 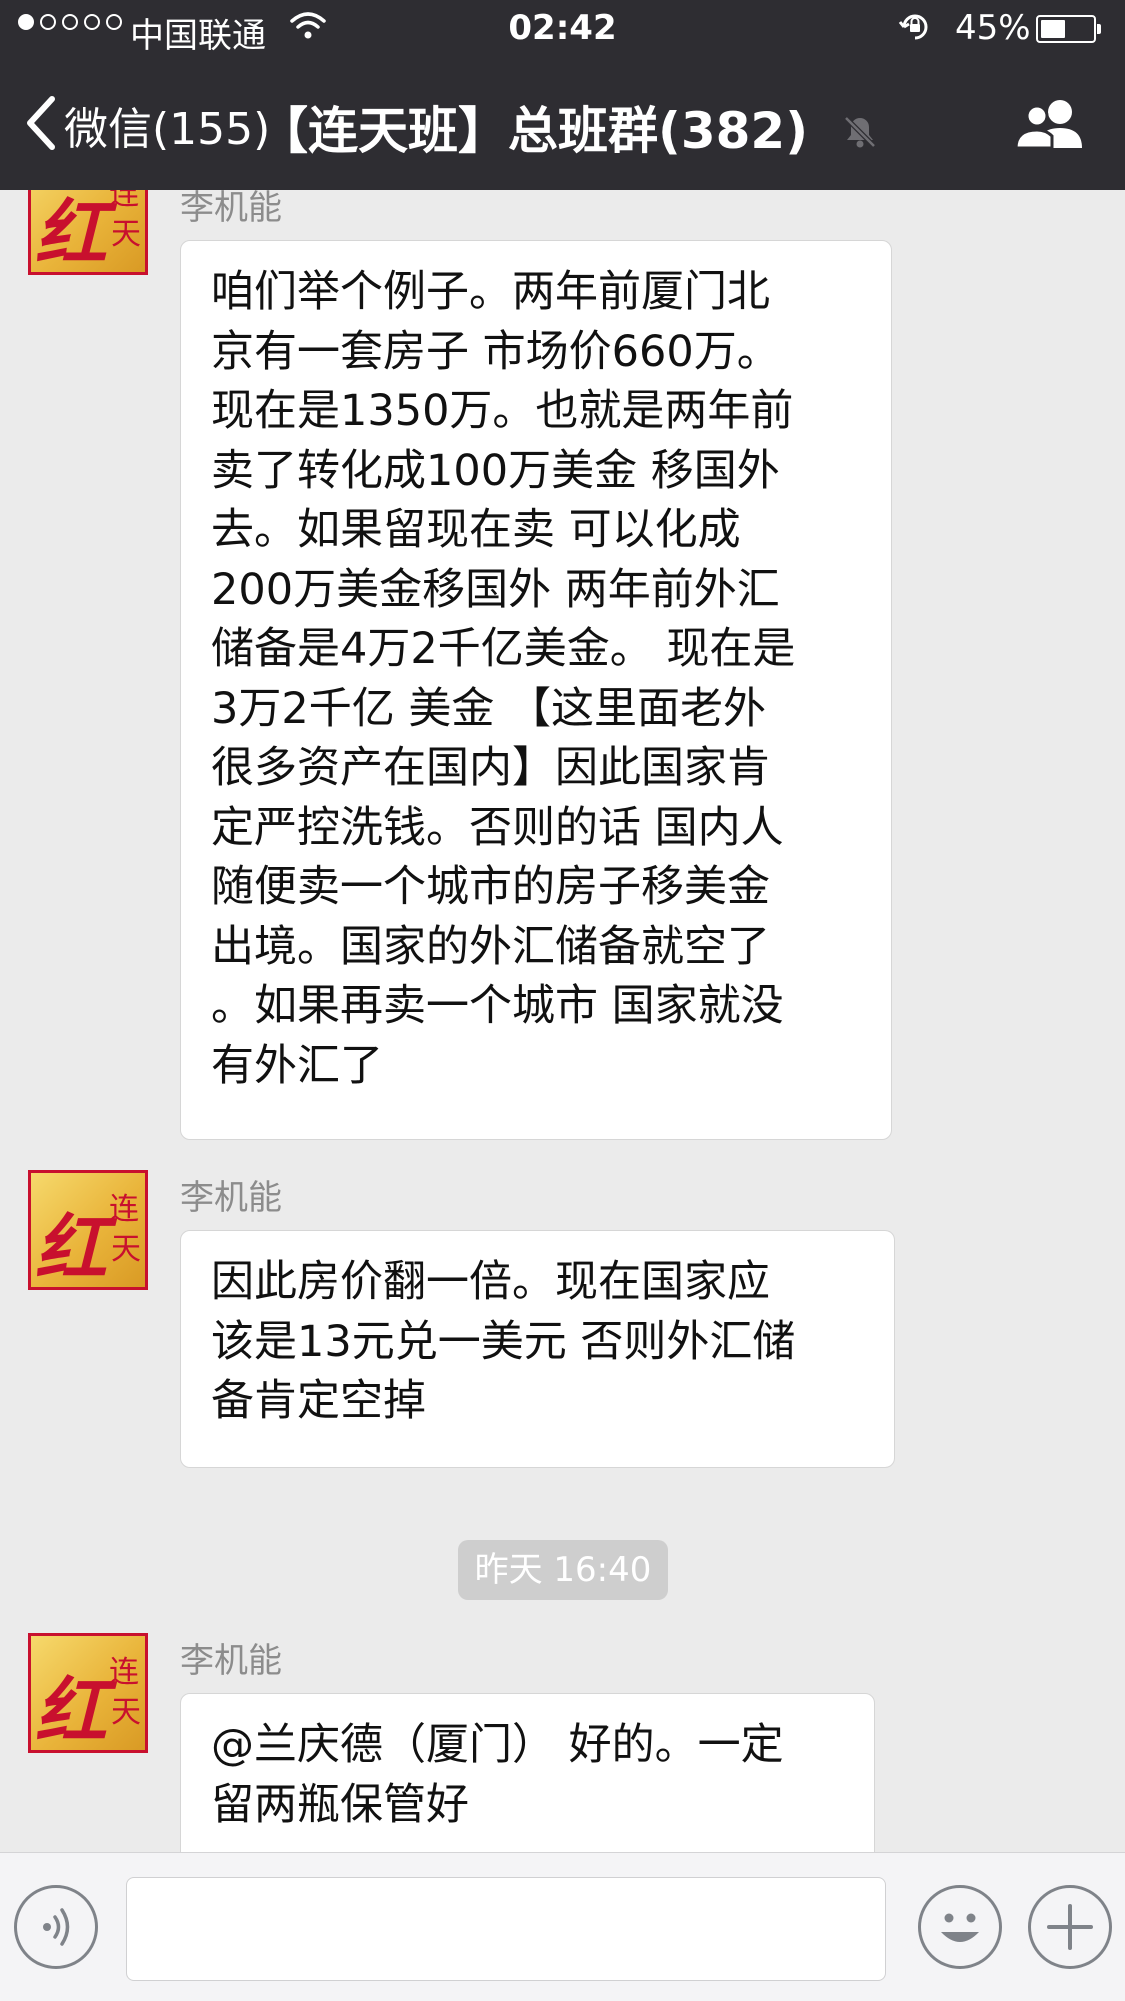 I want to click on chat-title: 【连天班】总班群(382), so click(x=533, y=131).